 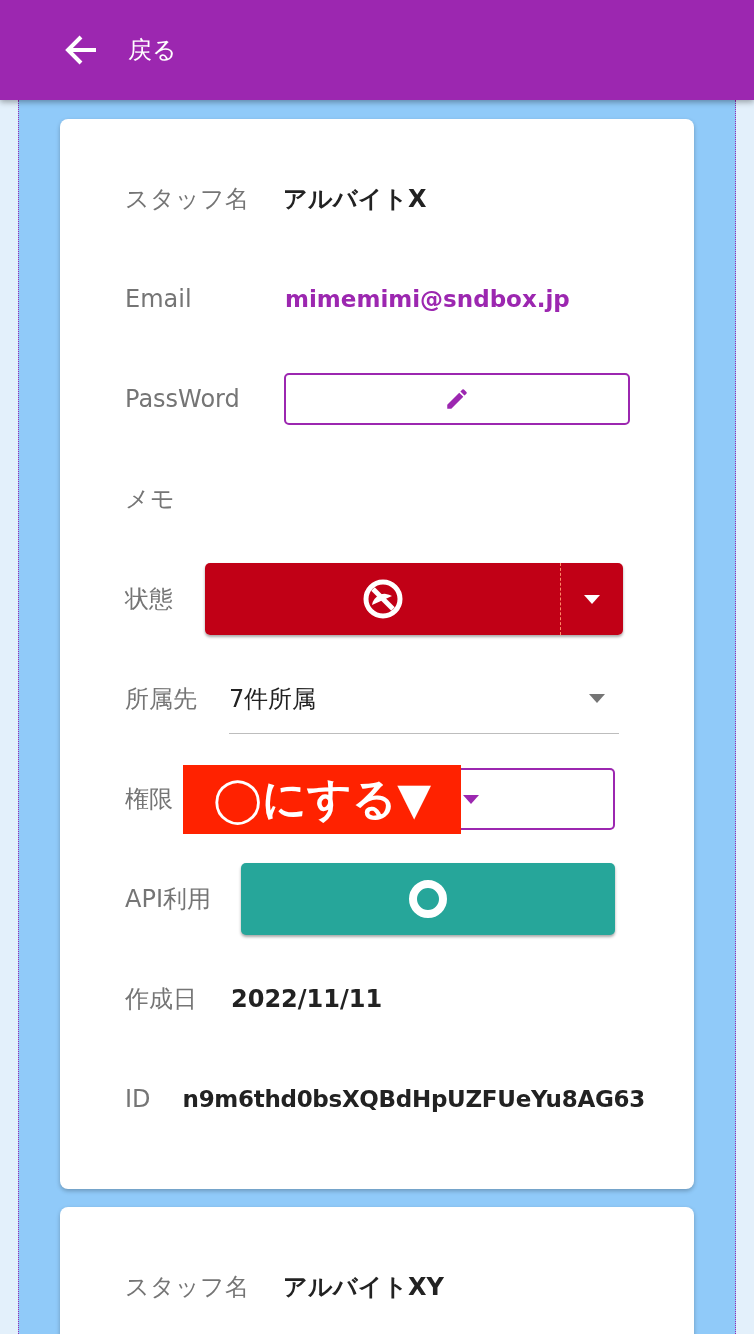 I want to click on pencil-icon, so click(x=457, y=399).